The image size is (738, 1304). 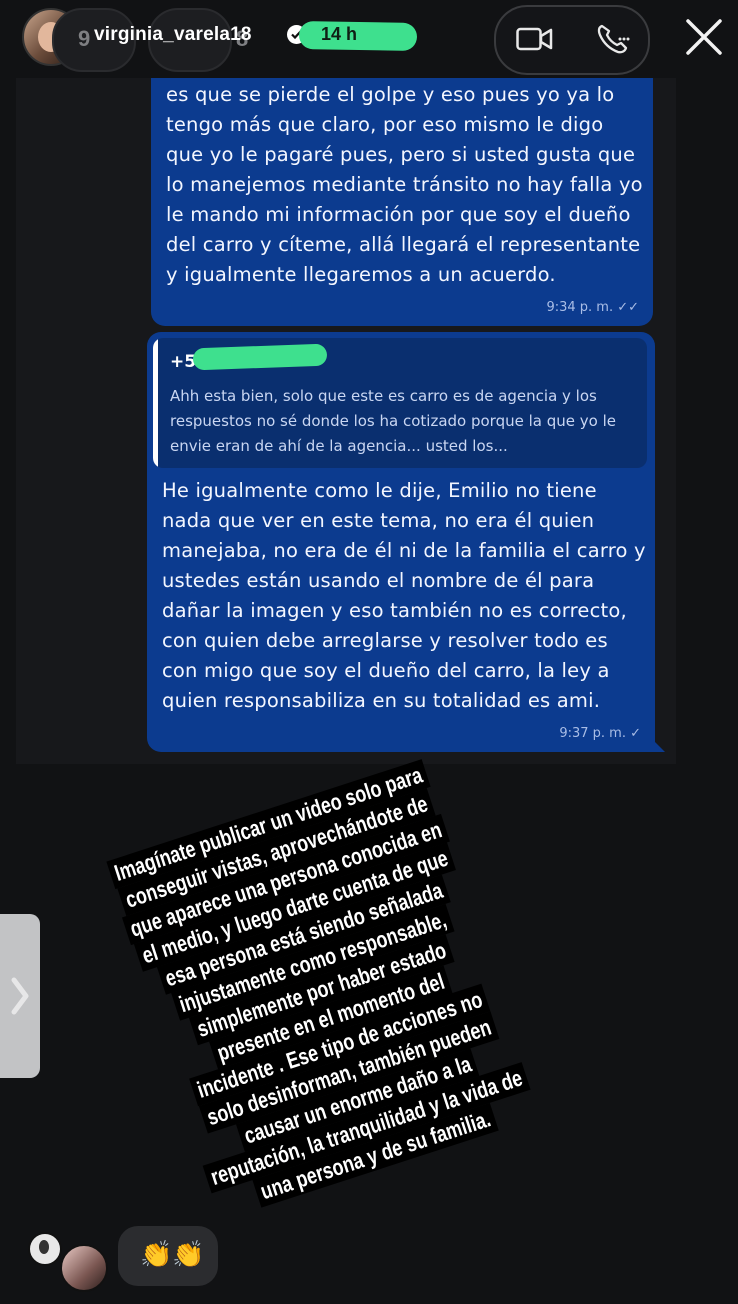 What do you see at coordinates (260, 357) in the screenshot?
I see `redaction-highlight` at bounding box center [260, 357].